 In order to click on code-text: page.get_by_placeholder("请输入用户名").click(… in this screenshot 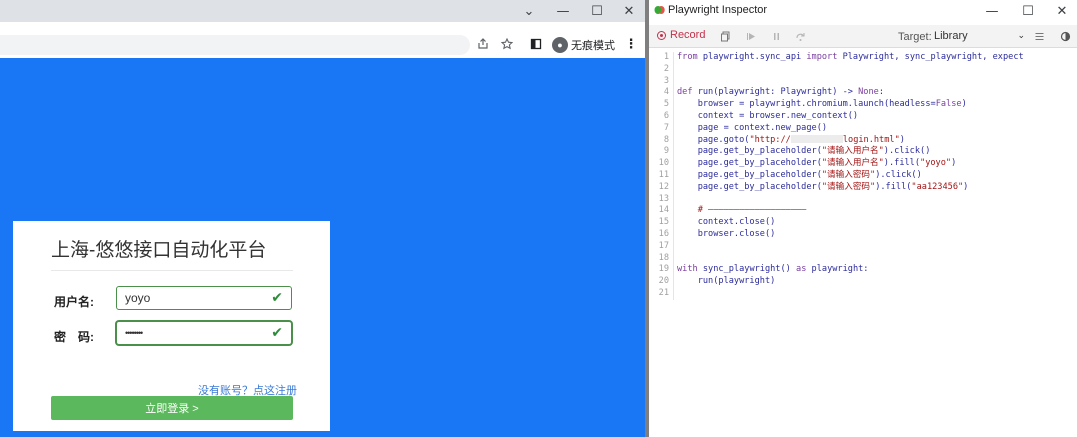, I will do `click(804, 151)`.